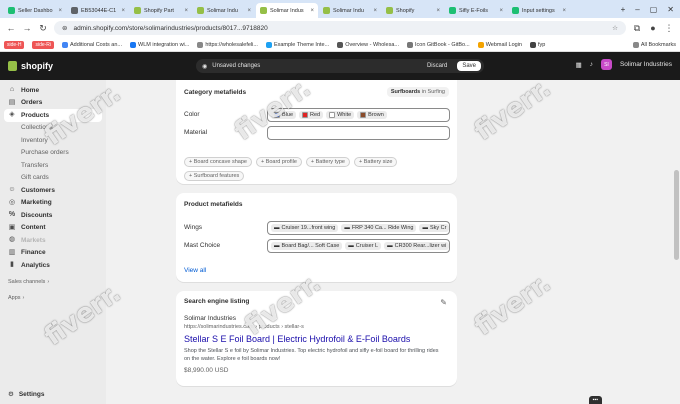 The height and width of the screenshot is (404, 680). Describe the element at coordinates (22, 394) in the screenshot. I see `sidebar-item-settings: ⚙ Settings` at that location.